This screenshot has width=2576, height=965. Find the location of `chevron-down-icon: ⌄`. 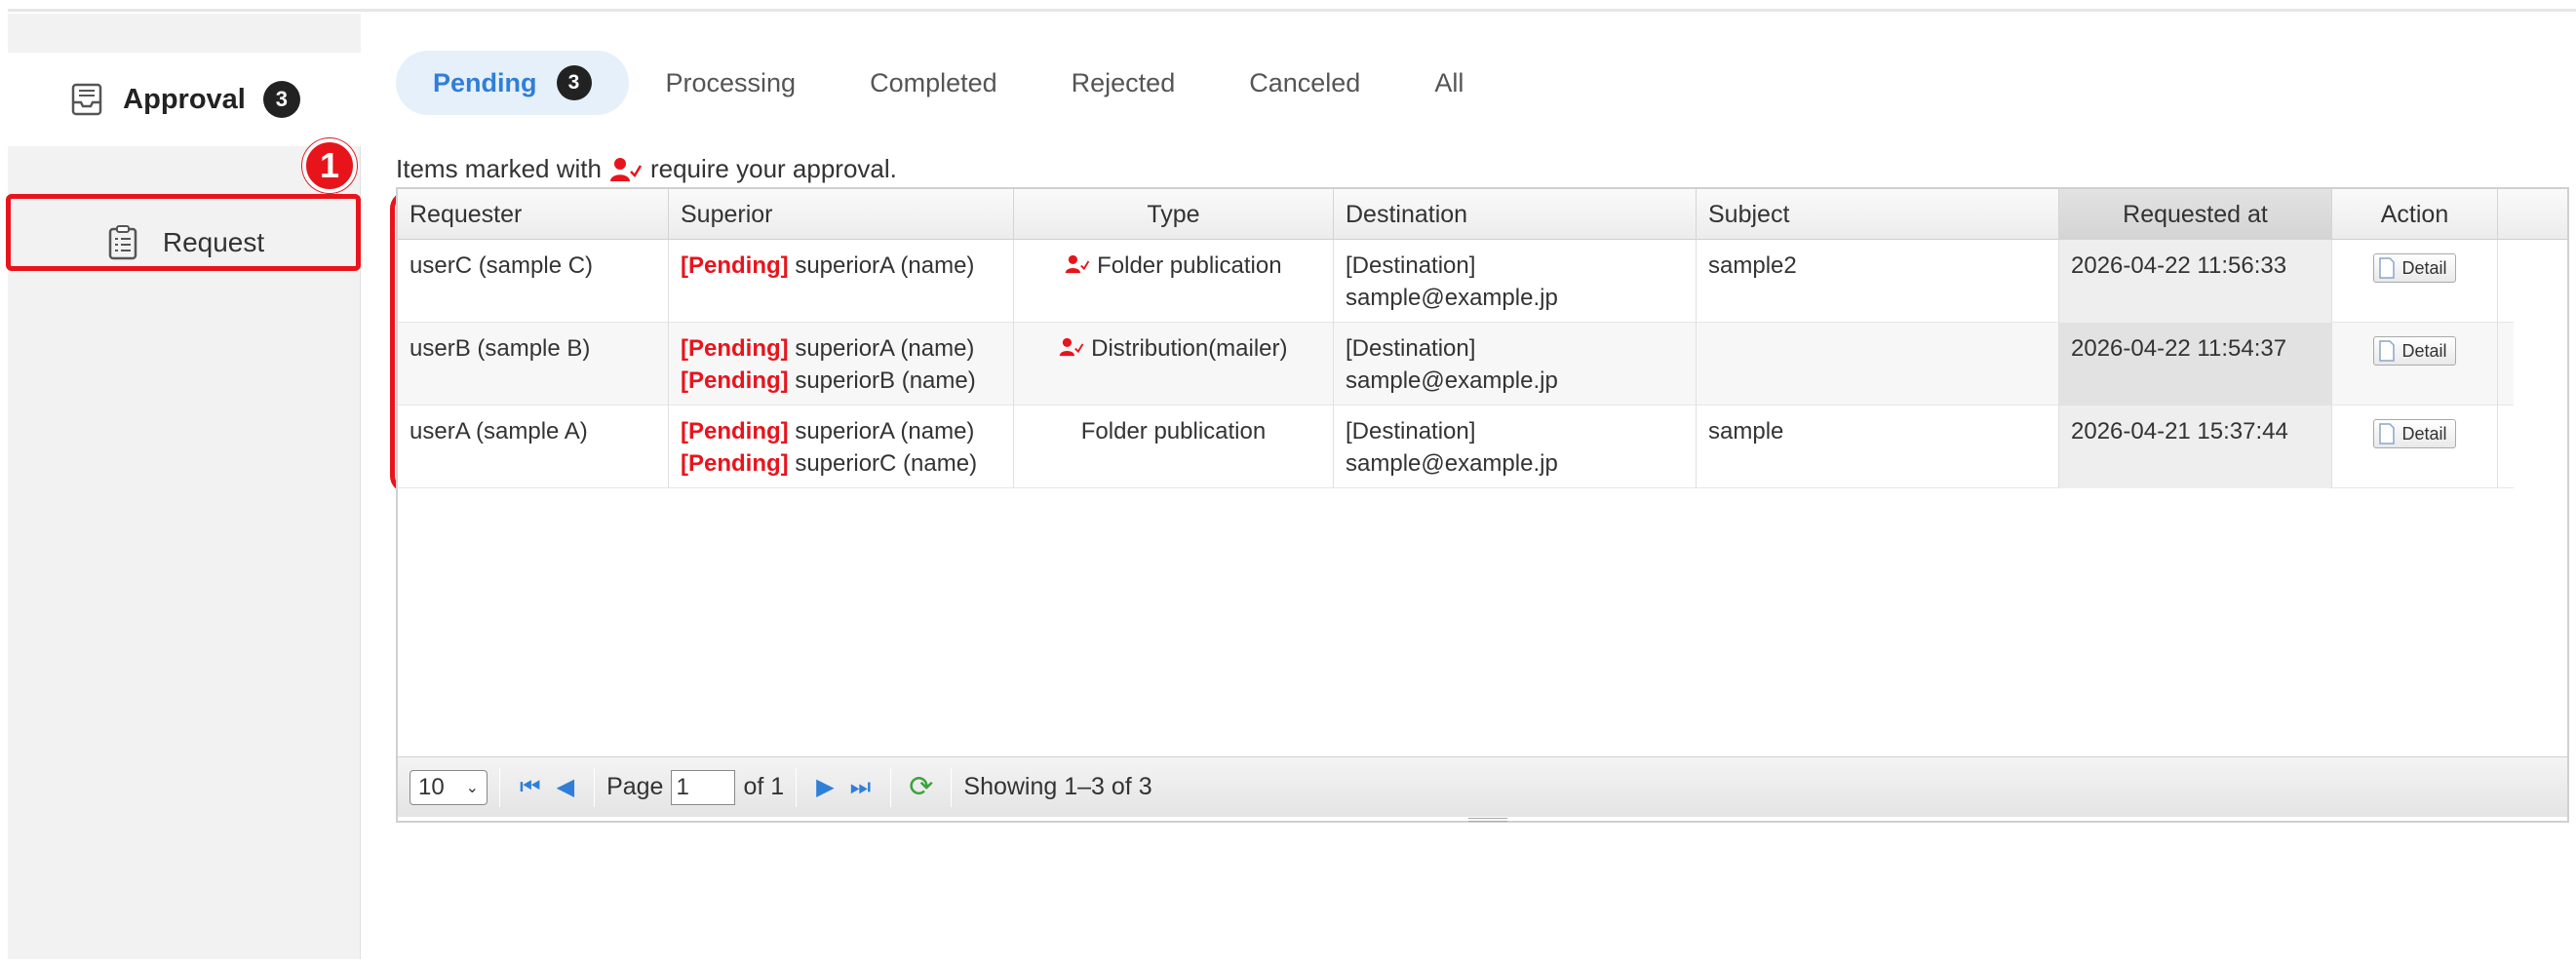

chevron-down-icon: ⌄ is located at coordinates (472, 787).